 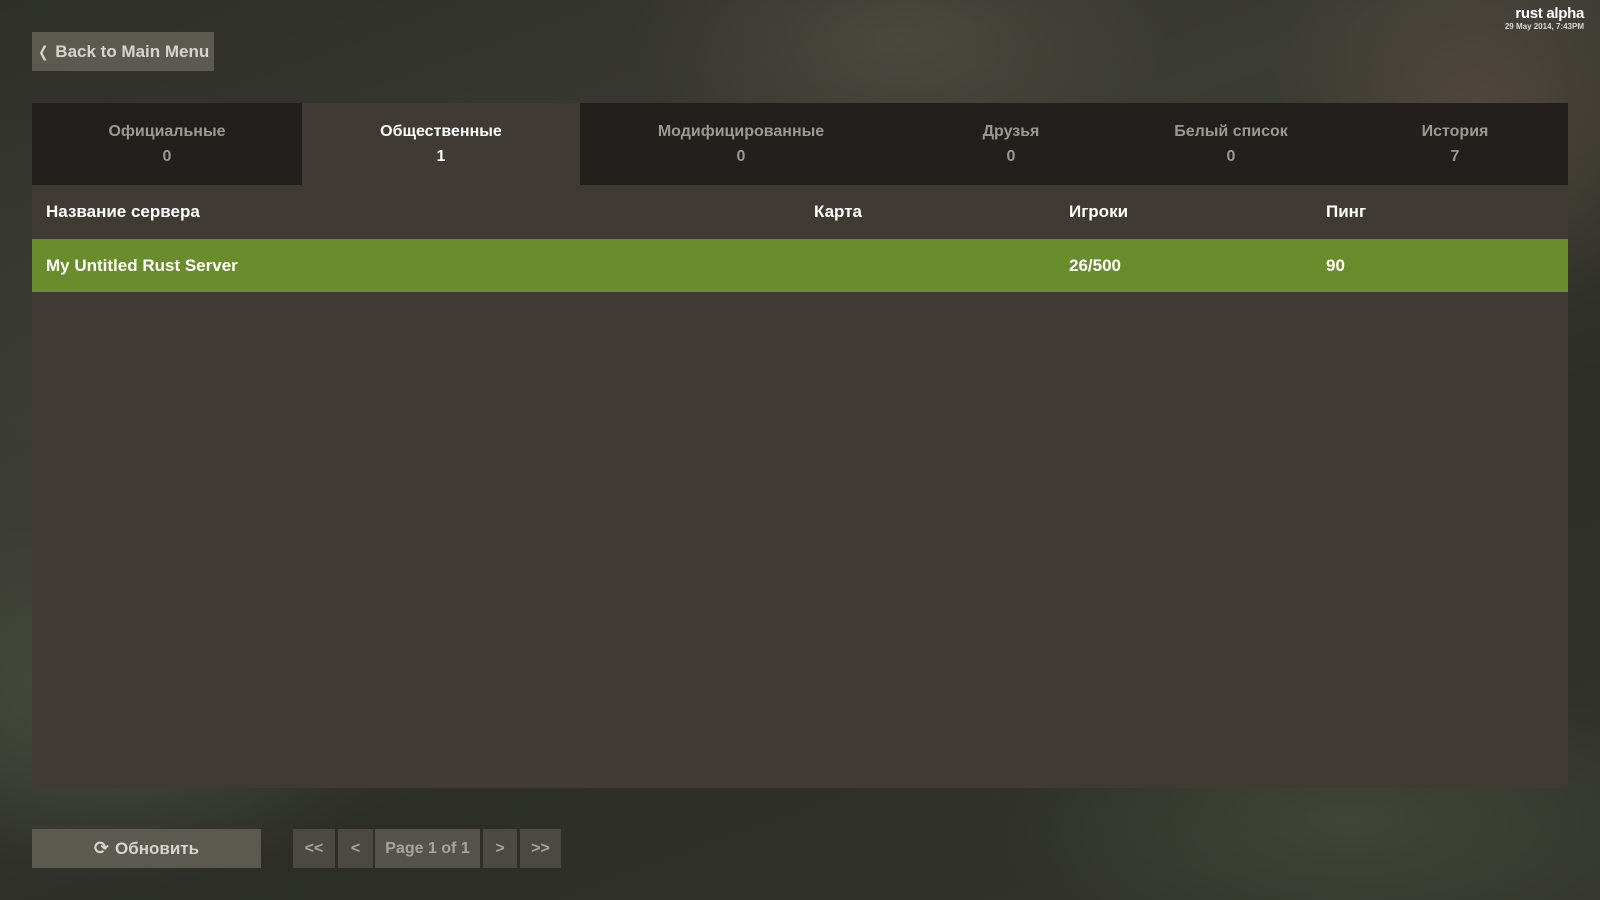 What do you see at coordinates (1011, 131) in the screenshot?
I see `tab-label: Друзья` at bounding box center [1011, 131].